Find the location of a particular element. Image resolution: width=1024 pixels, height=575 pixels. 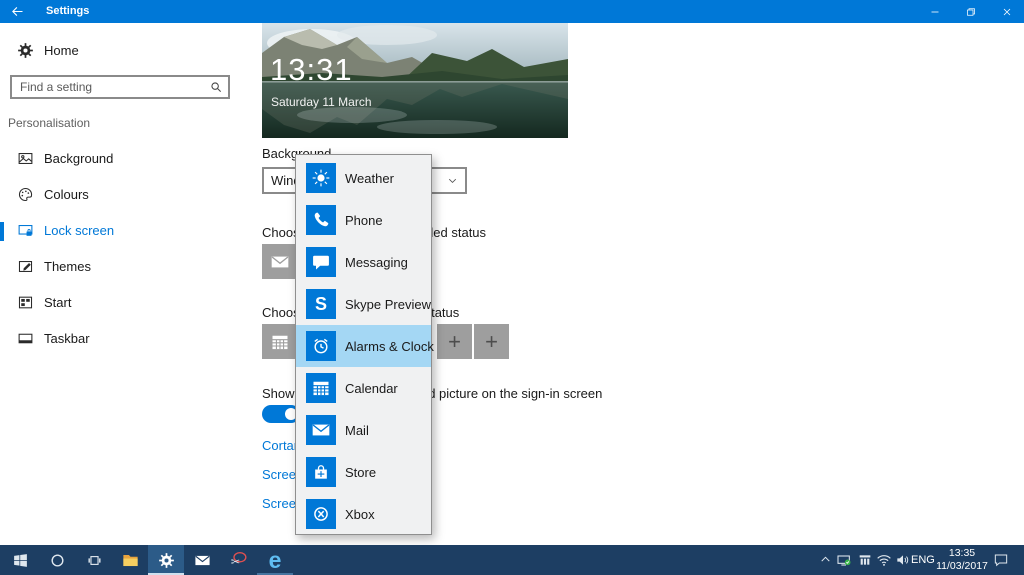

sidebar-item-taskbar: Taskbar is located at coordinates (125, 339).